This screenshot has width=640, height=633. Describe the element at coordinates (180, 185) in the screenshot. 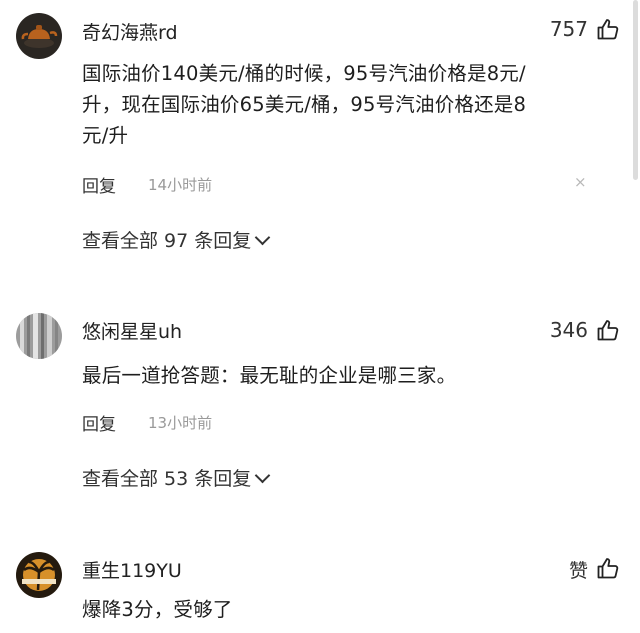

I see `timestamp: 14小时前` at that location.